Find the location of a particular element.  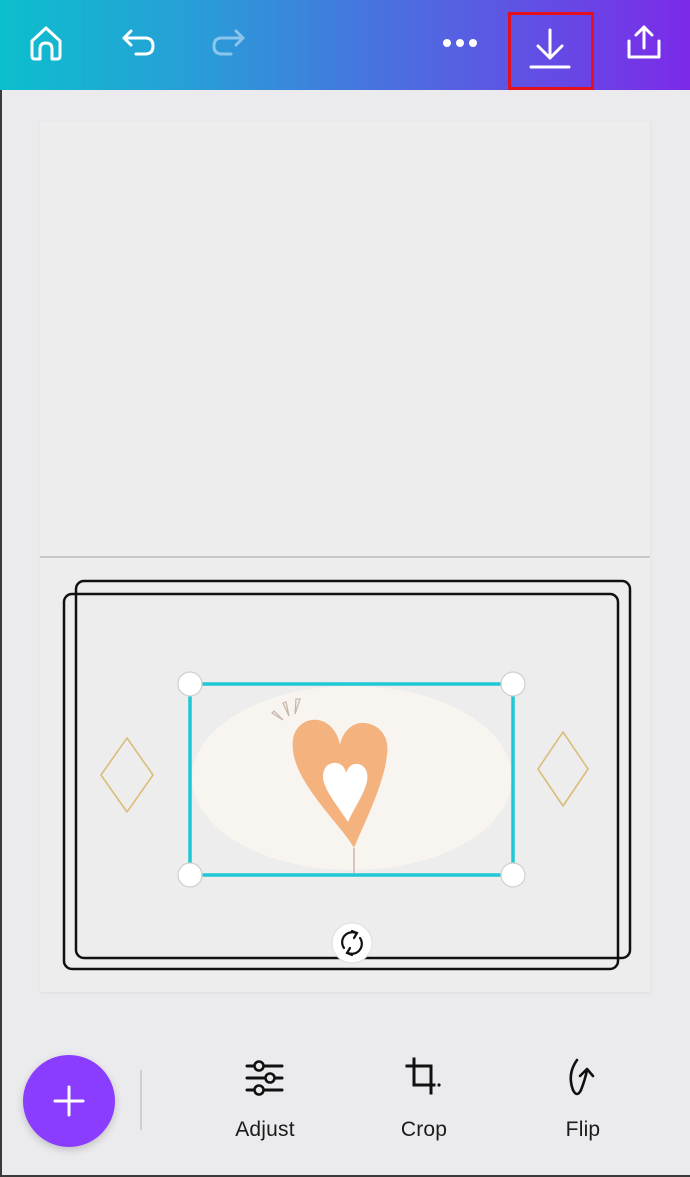

flip-label: Flip is located at coordinates (583, 1129).